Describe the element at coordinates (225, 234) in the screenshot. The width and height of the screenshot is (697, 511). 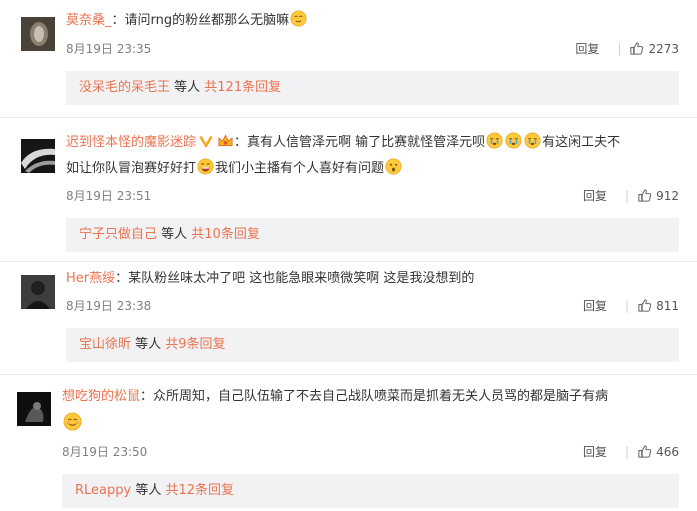
I see `sub-reply-count-link: 共10条回复` at that location.